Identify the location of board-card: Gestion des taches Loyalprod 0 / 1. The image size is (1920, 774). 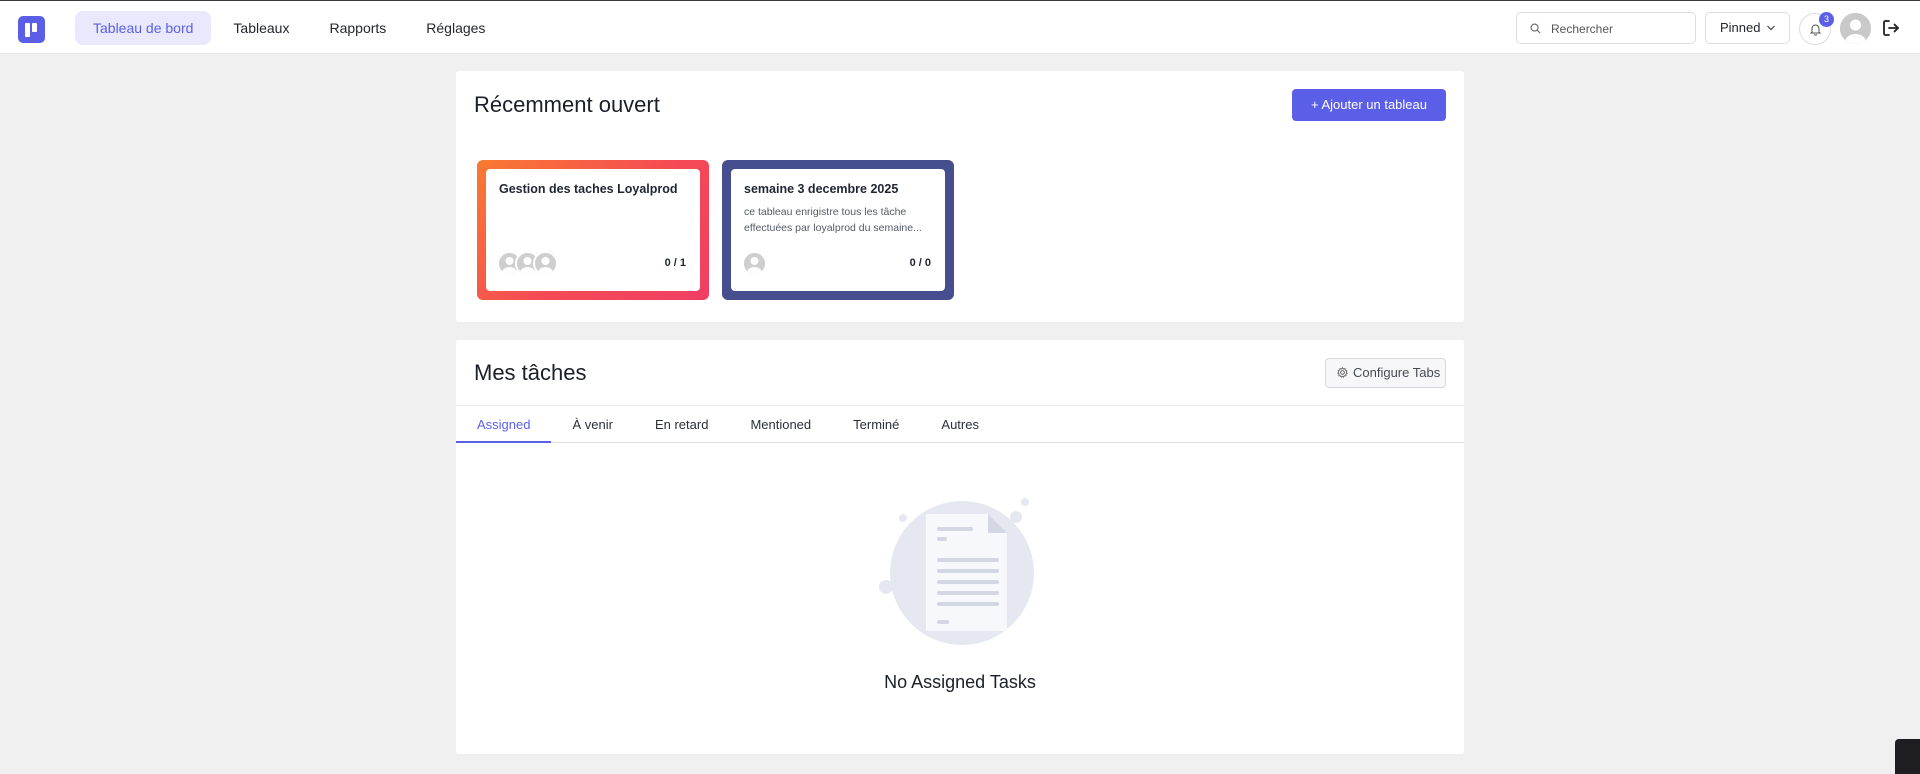
(593, 230).